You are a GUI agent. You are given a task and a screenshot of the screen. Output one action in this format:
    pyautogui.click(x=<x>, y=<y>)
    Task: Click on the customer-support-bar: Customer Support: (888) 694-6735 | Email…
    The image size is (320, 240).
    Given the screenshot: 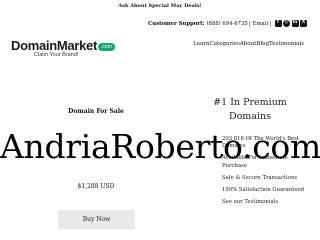 What is the action you would take?
    pyautogui.click(x=227, y=23)
    